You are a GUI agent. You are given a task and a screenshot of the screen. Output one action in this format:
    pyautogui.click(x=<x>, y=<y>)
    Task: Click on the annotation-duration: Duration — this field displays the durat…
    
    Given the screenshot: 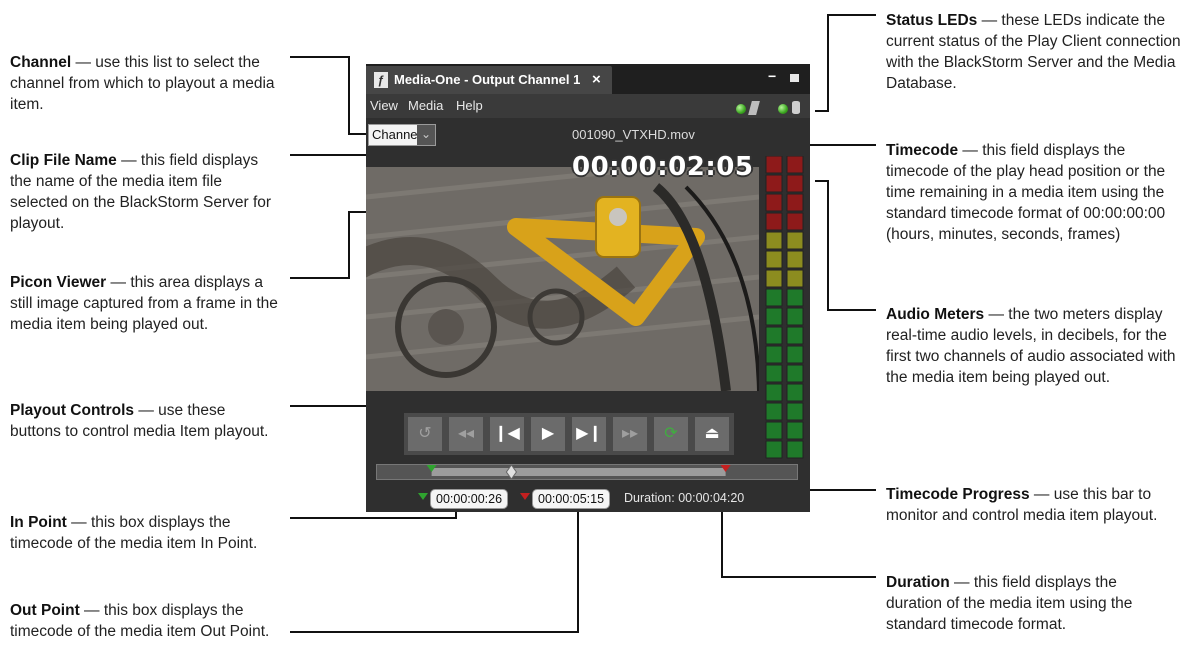 What is the action you would take?
    pyautogui.click(x=1031, y=603)
    